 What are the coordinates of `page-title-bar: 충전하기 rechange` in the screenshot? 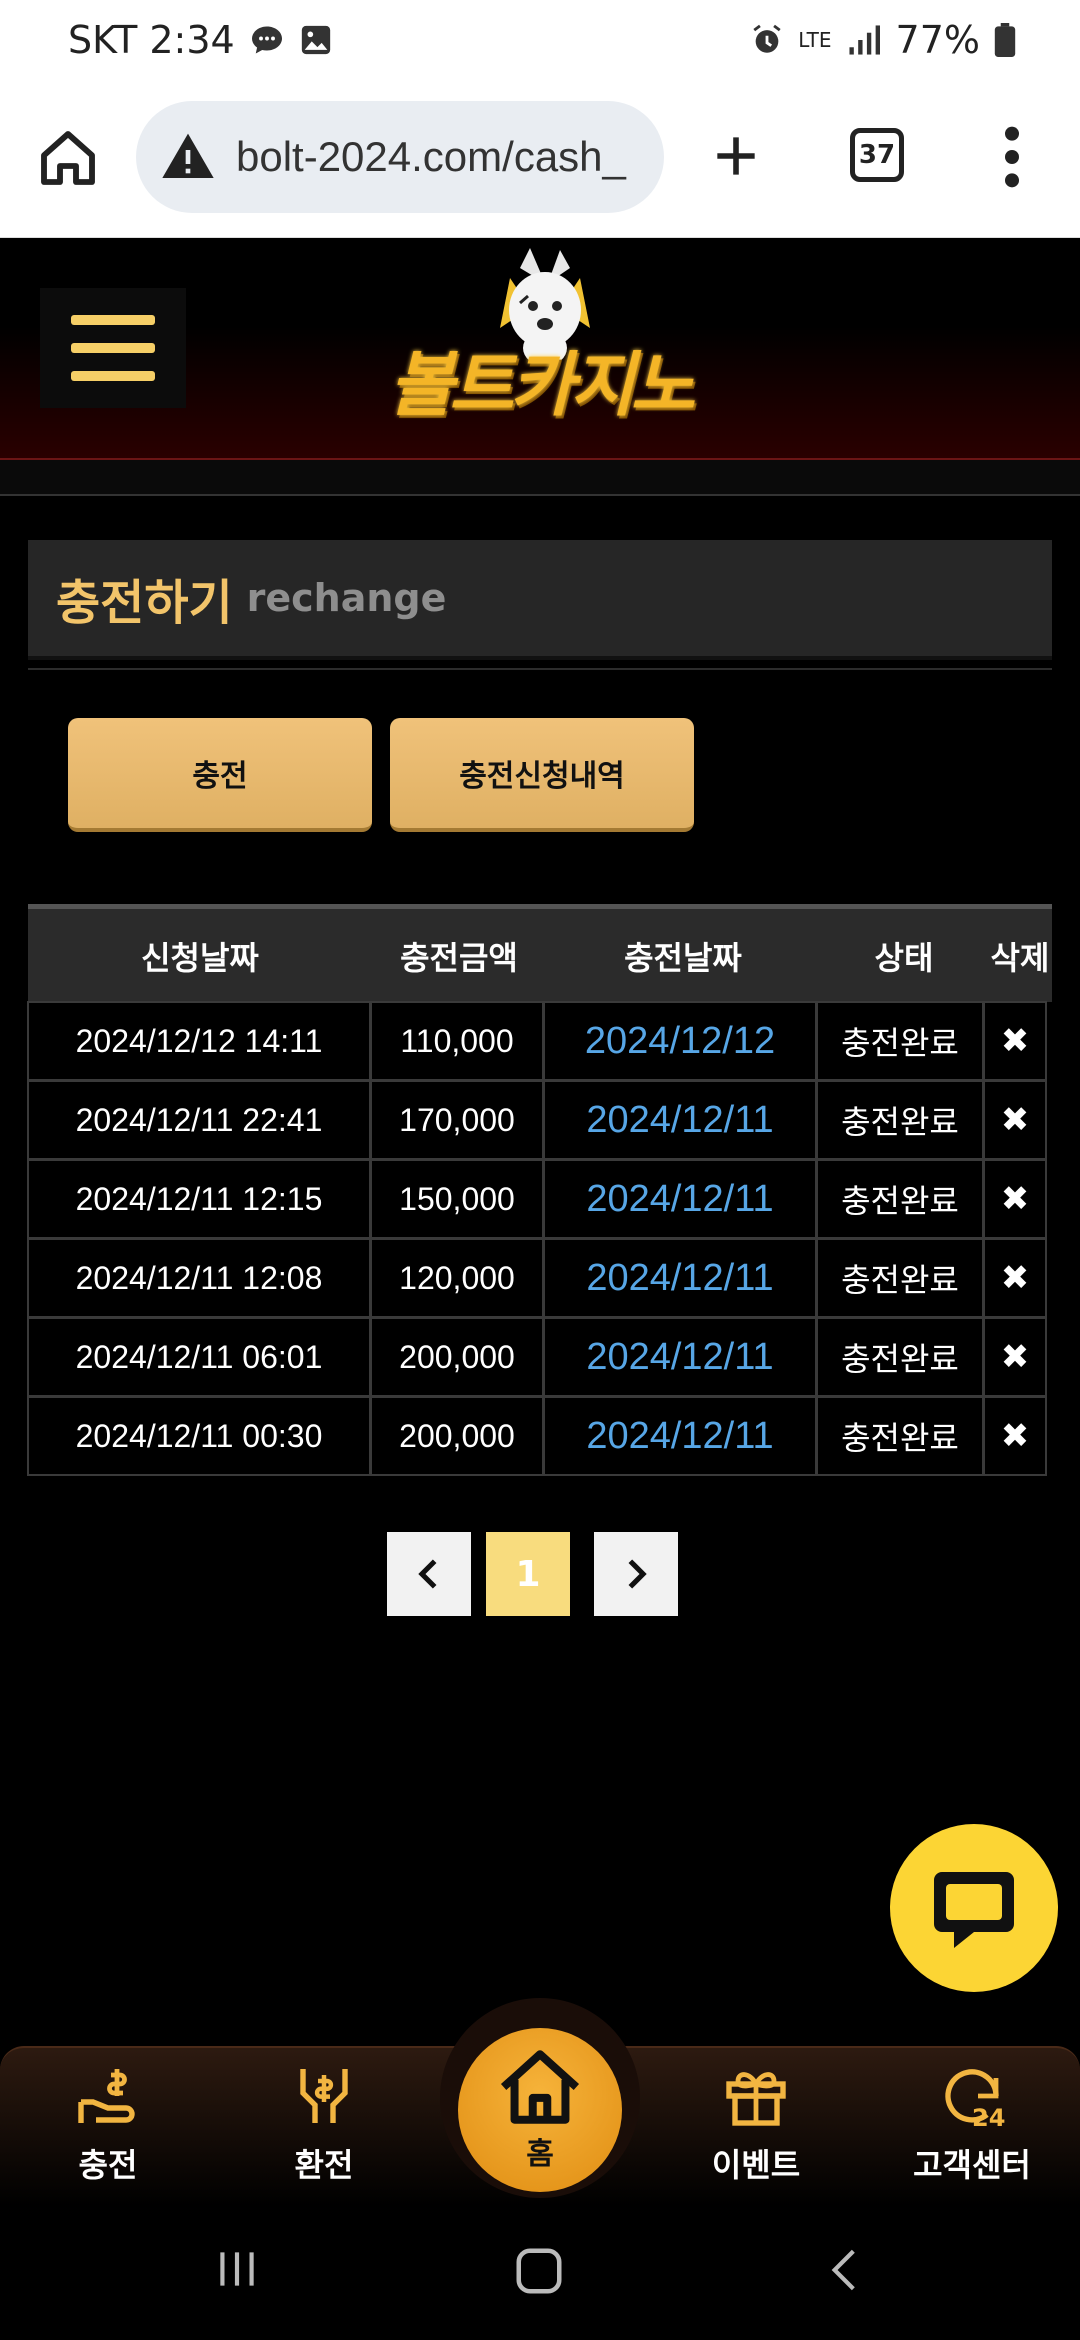 It's located at (540, 600).